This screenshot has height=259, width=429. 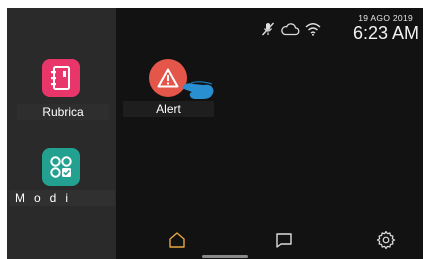 I want to click on modi-label: Modi, so click(x=62, y=198).